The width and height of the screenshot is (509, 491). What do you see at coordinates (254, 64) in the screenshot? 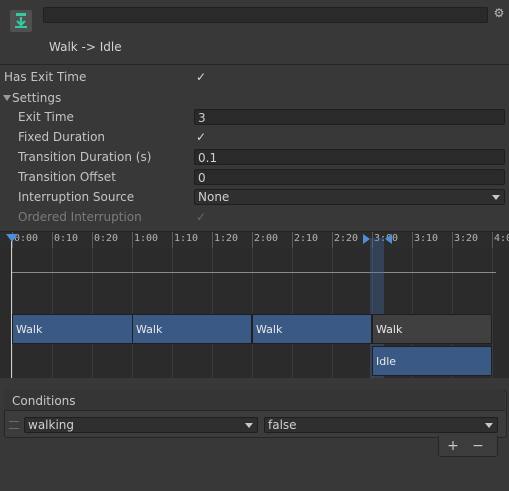
I see `header-divider` at bounding box center [254, 64].